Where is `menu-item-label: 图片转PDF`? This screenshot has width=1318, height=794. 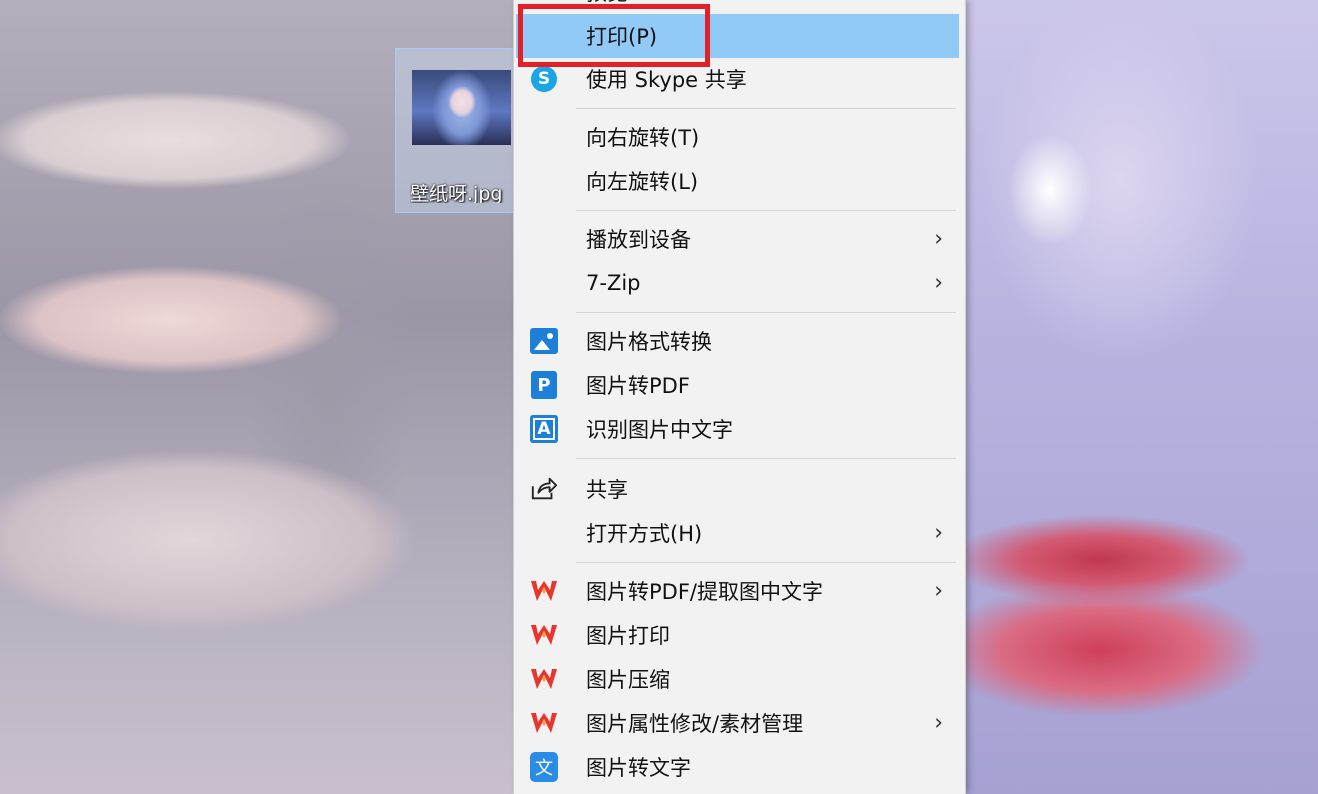
menu-item-label: 图片转PDF is located at coordinates (638, 386).